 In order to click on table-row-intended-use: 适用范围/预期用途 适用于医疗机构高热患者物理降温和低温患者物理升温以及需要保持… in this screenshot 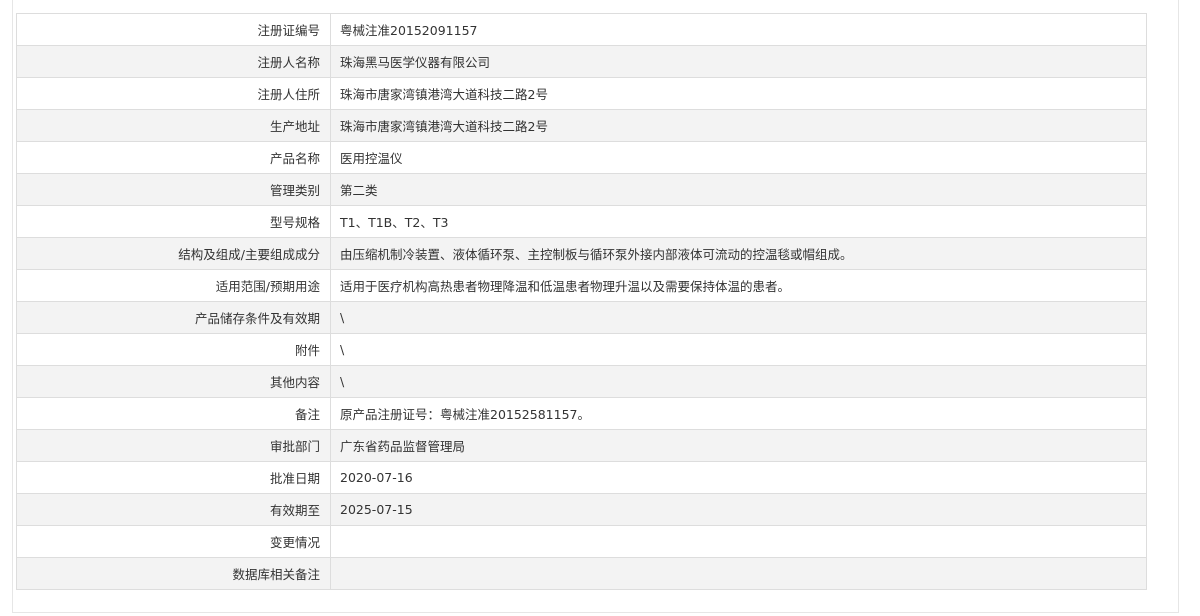, I will do `click(581, 285)`.